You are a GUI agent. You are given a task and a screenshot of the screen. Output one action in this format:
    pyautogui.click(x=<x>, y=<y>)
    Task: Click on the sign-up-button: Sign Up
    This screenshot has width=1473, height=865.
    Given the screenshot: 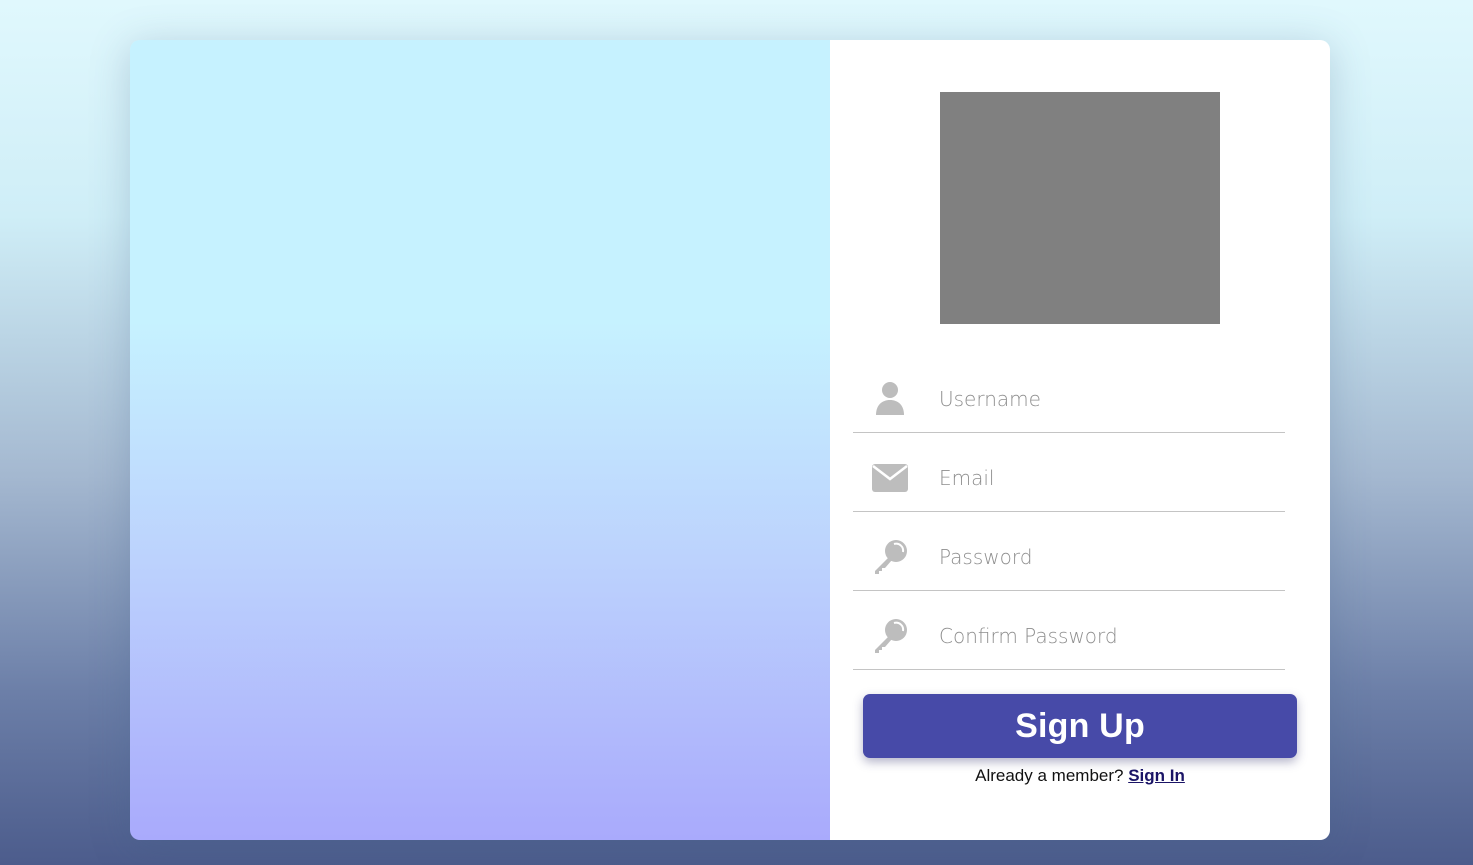 What is the action you would take?
    pyautogui.click(x=1080, y=726)
    